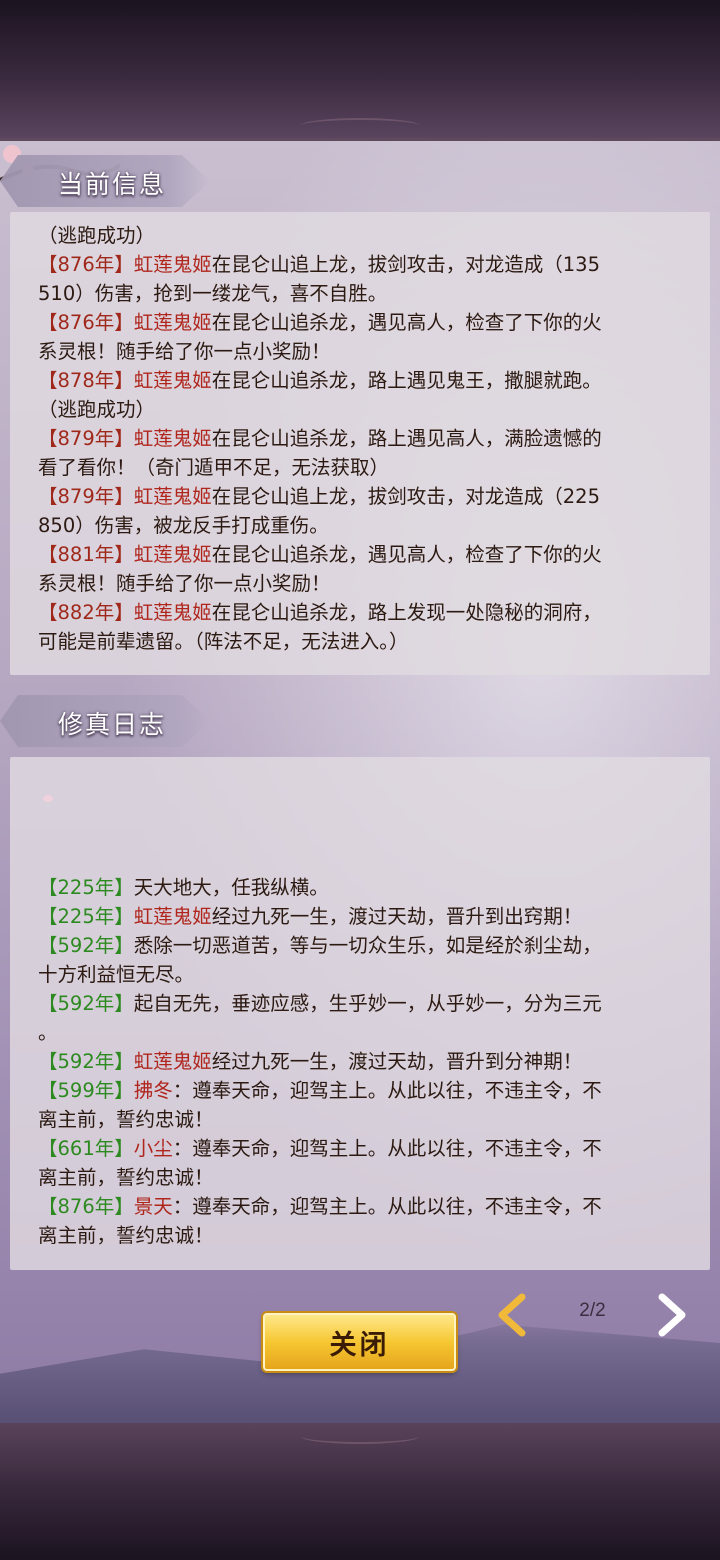 This screenshot has height=1560, width=720. Describe the element at coordinates (406, 380) in the screenshot. I see `log-text: 在昆仑山追杀龙，路上遇见鬼王，撒腿就跑。` at that location.